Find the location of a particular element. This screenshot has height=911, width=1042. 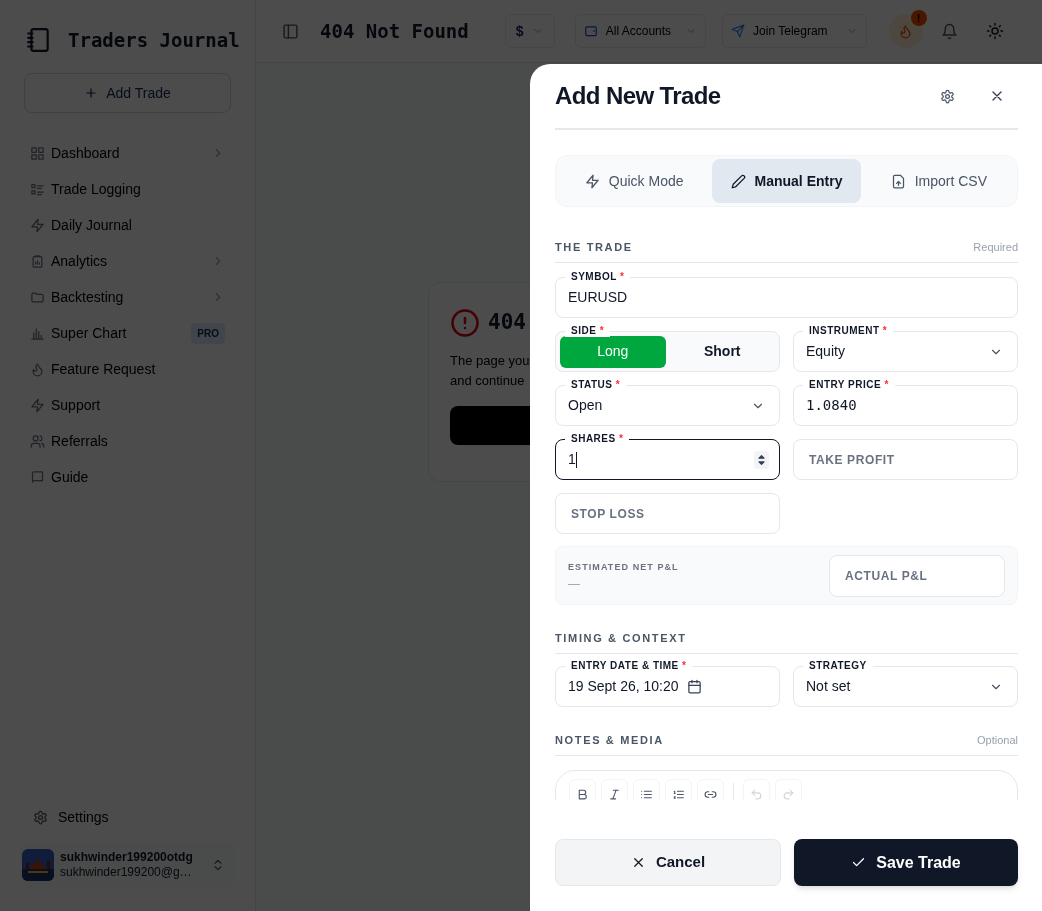

mode-tab: Import CSV is located at coordinates (938, 181).